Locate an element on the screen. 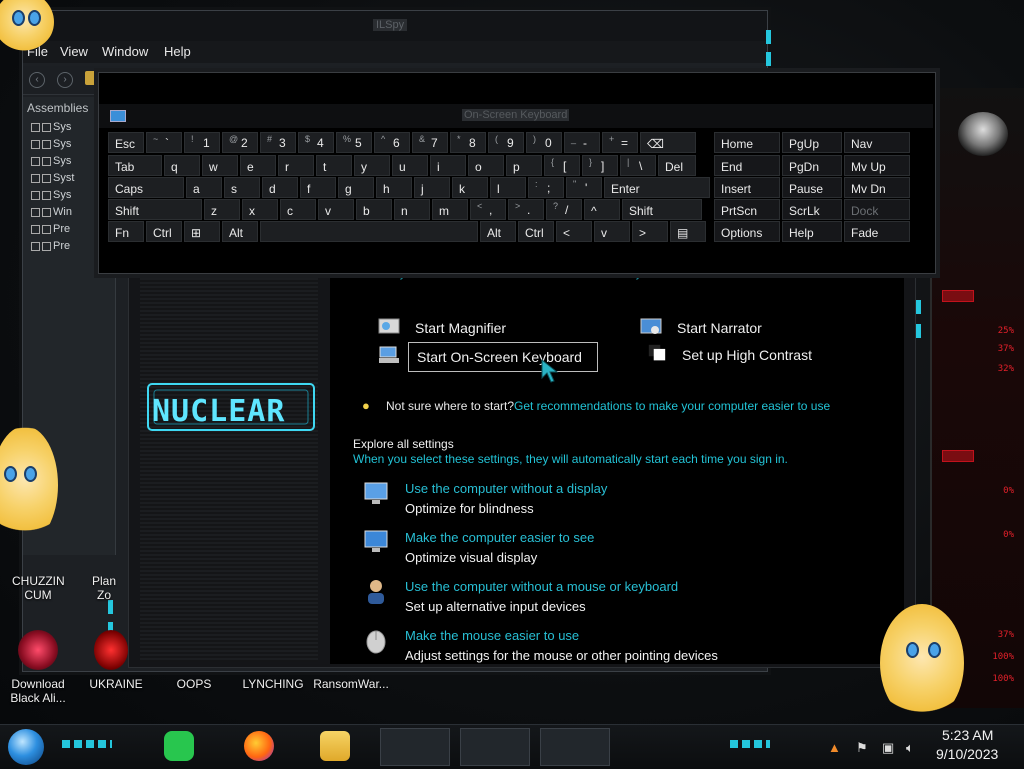 The image size is (1024, 769). osk-key is located at coordinates (369, 231).